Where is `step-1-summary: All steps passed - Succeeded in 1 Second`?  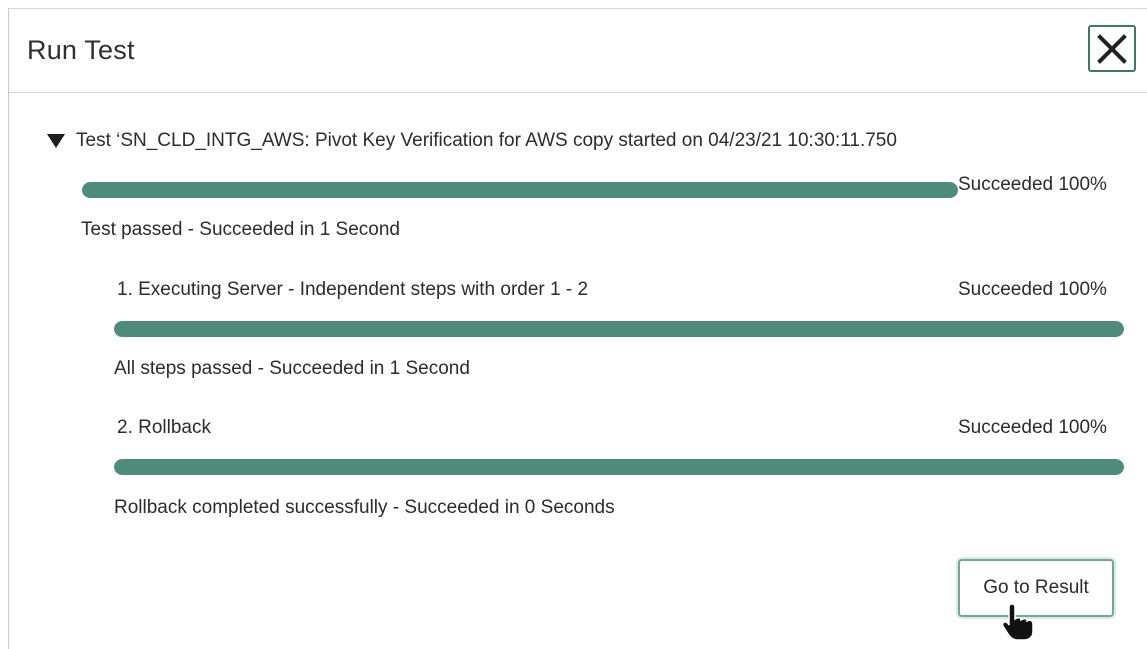
step-1-summary: All steps passed - Succeeded in 1 Second is located at coordinates (292, 368).